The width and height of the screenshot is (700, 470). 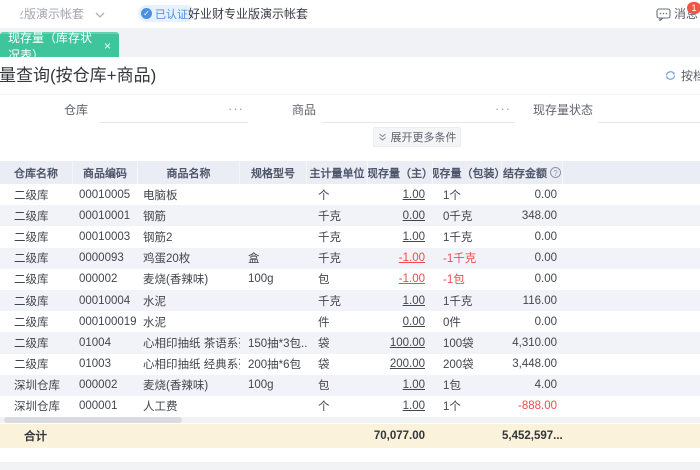 What do you see at coordinates (407, 343) in the screenshot?
I see `cell-qty: 100.00` at bounding box center [407, 343].